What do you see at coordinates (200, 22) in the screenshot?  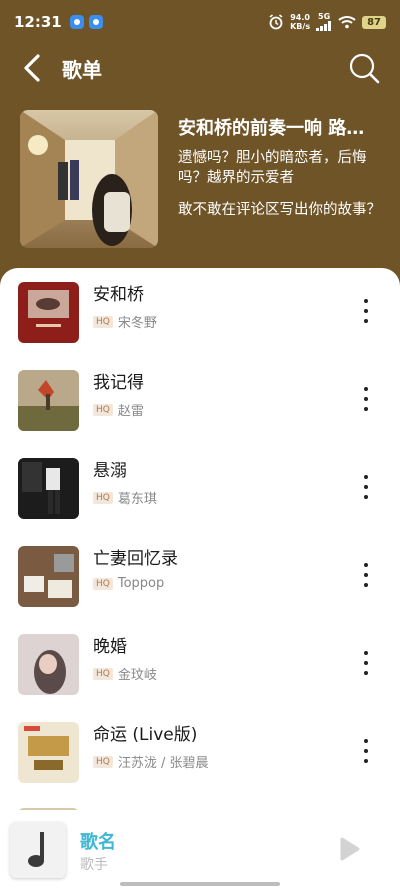 I see `status-bar: 12:31 94.0 KB/s 5G 87` at bounding box center [200, 22].